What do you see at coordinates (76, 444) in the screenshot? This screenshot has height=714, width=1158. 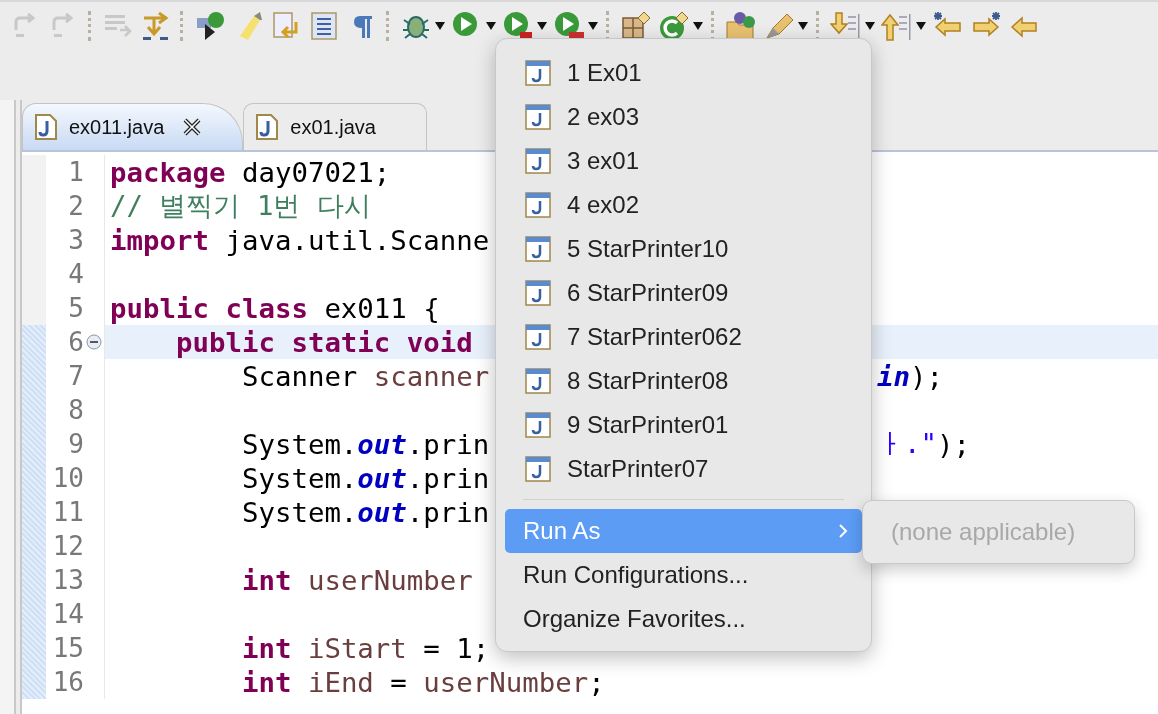 I see `line-number: 9` at bounding box center [76, 444].